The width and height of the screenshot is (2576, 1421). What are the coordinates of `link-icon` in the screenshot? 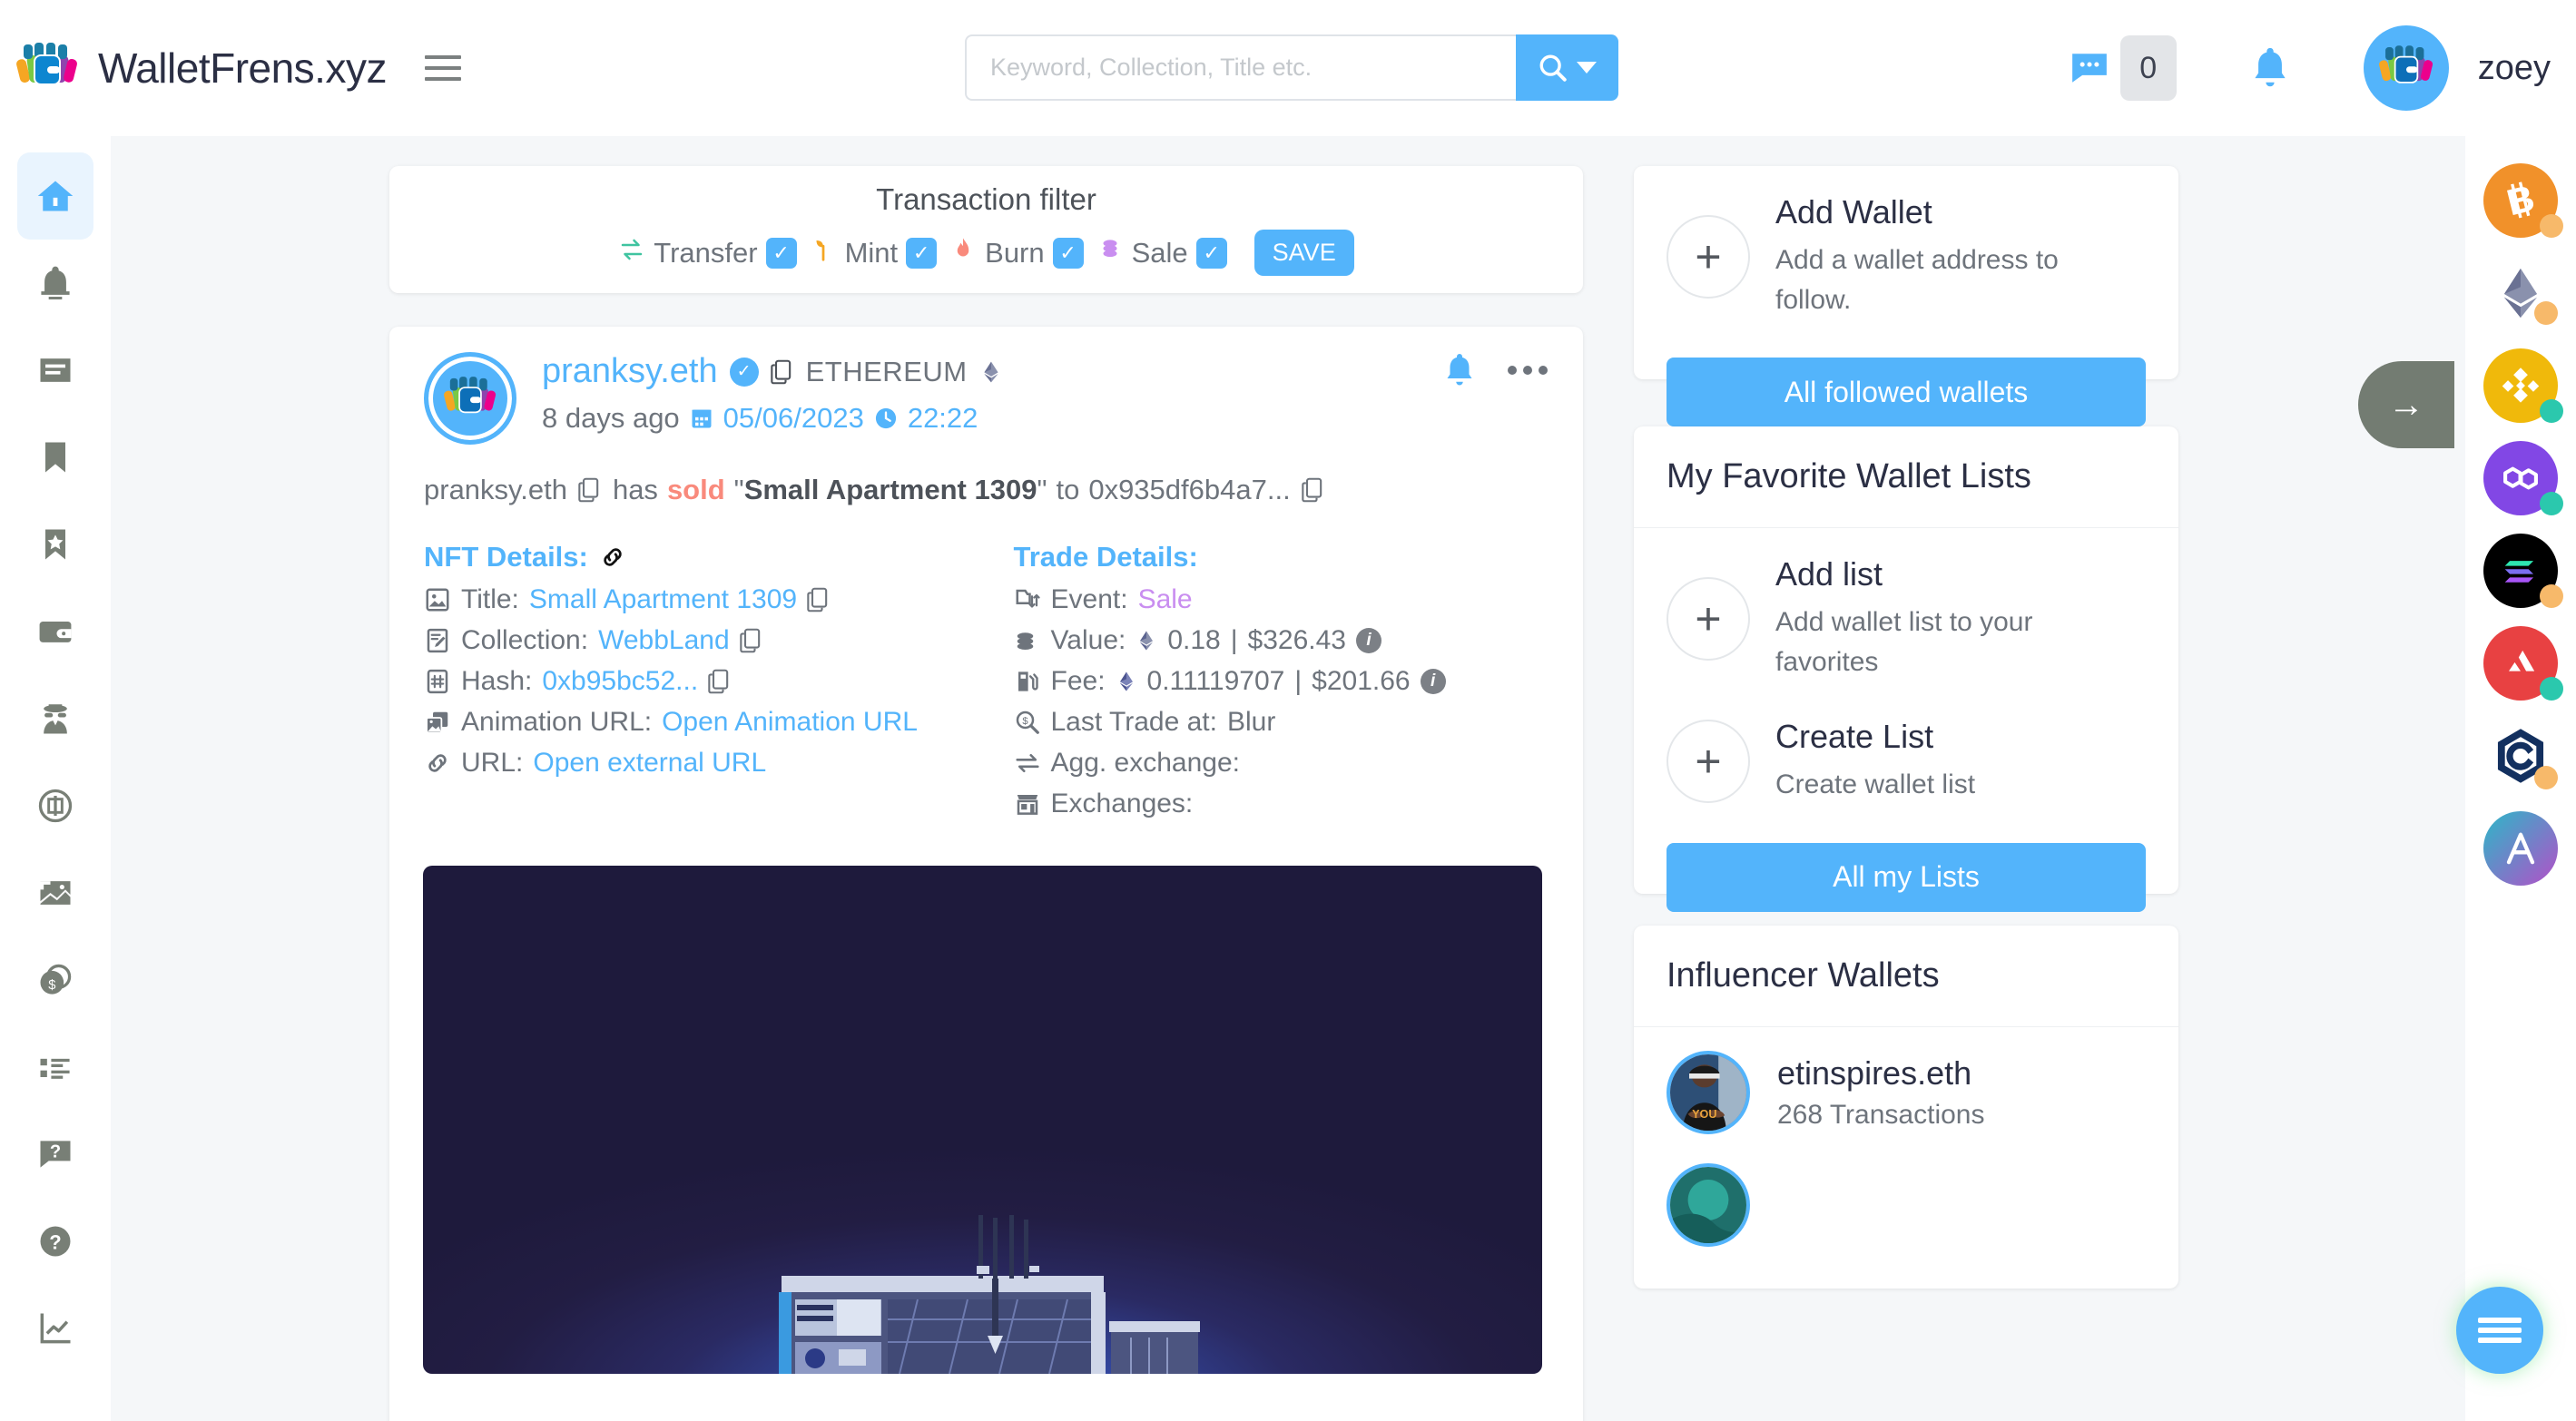 It's located at (612, 557).